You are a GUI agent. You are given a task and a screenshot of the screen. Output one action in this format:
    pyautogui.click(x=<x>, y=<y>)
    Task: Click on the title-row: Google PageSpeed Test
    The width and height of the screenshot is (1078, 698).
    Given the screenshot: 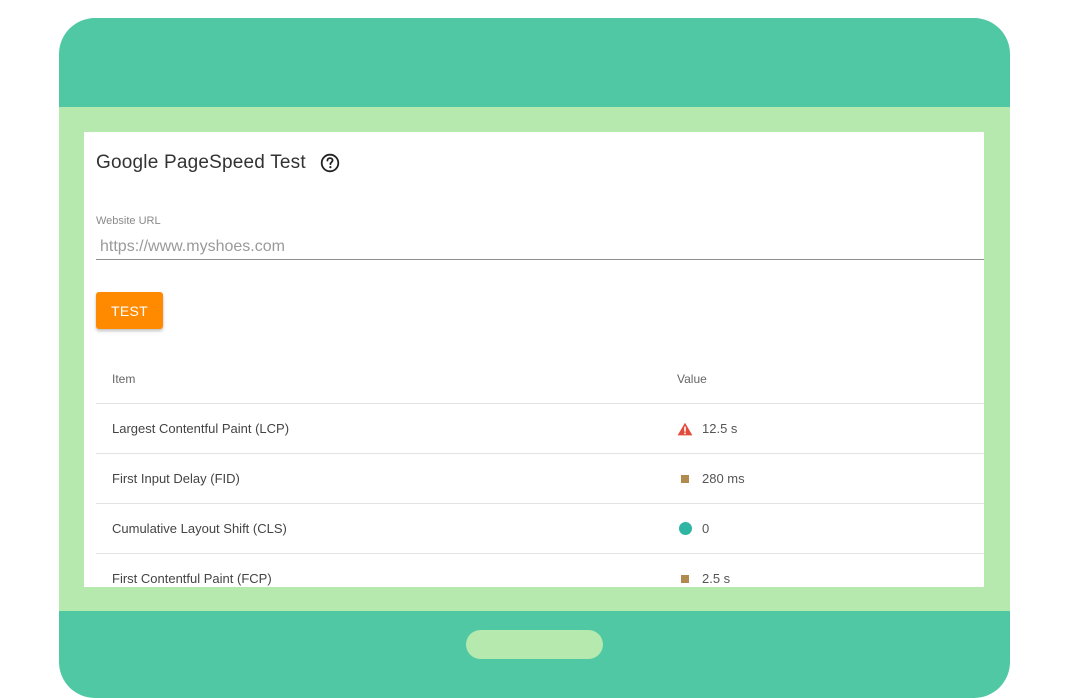 What is the action you would take?
    pyautogui.click(x=218, y=163)
    